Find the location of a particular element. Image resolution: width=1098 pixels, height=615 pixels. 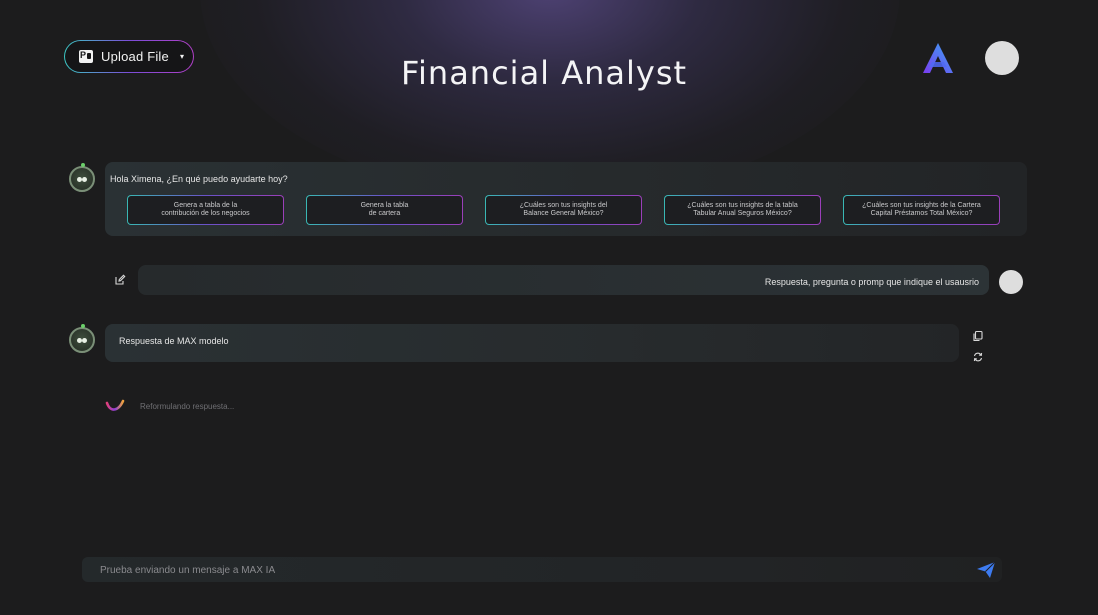

user-avatar is located at coordinates (1002, 58).